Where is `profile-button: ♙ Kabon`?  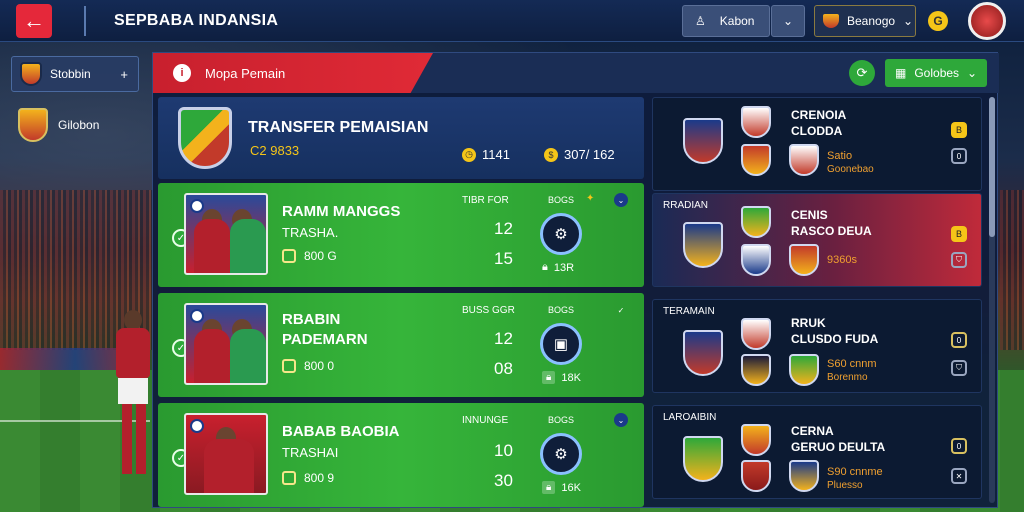
profile-button: ♙ Kabon is located at coordinates (726, 21).